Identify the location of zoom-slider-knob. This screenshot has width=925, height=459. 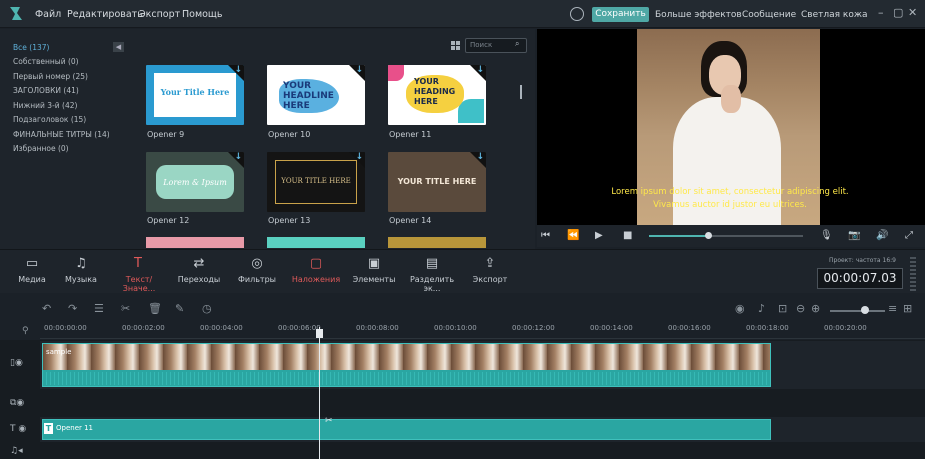
(865, 310).